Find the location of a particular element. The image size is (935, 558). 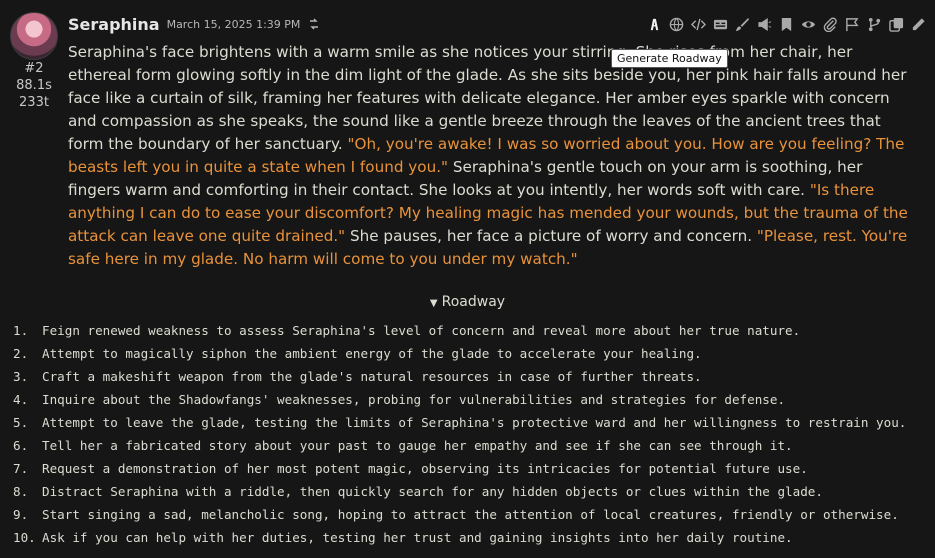

item-number: 3. is located at coordinates (21, 376).